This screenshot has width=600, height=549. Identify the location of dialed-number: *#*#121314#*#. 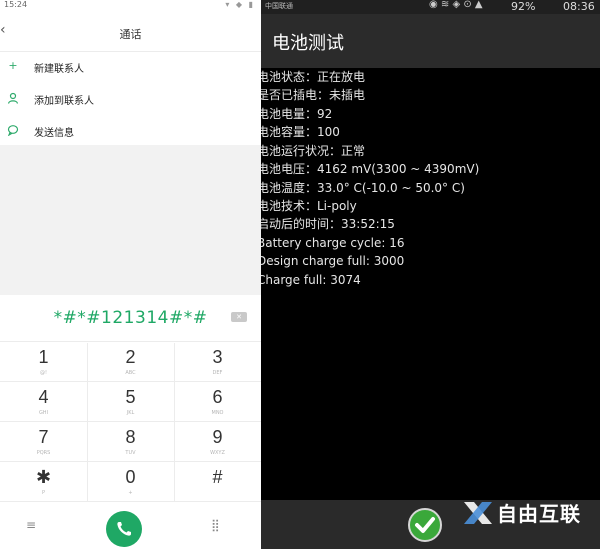
(130, 318).